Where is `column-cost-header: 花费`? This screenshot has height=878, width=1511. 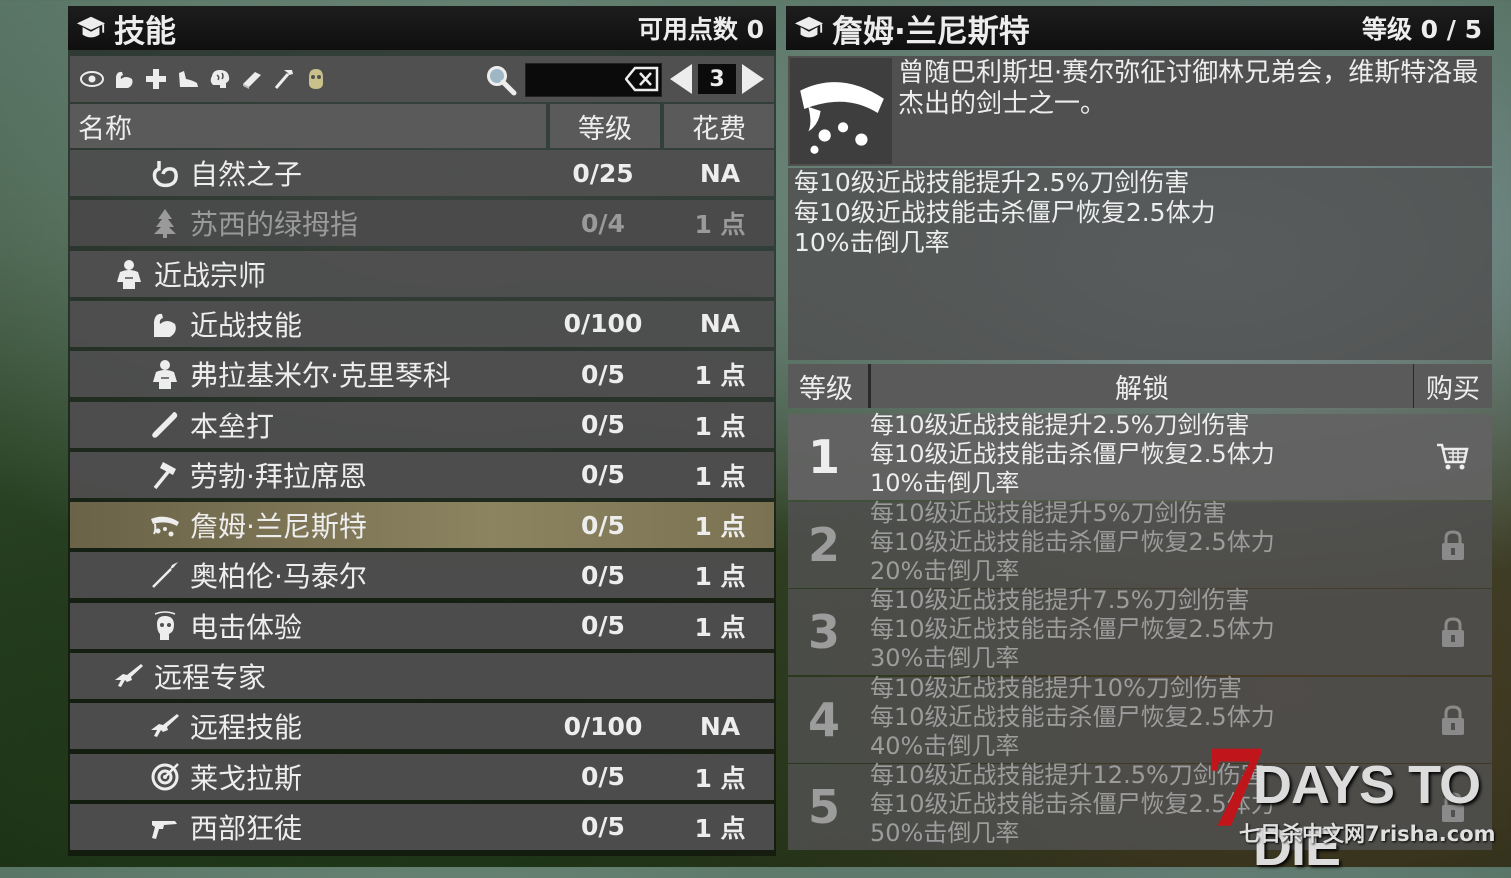 column-cost-header: 花费 is located at coordinates (719, 126).